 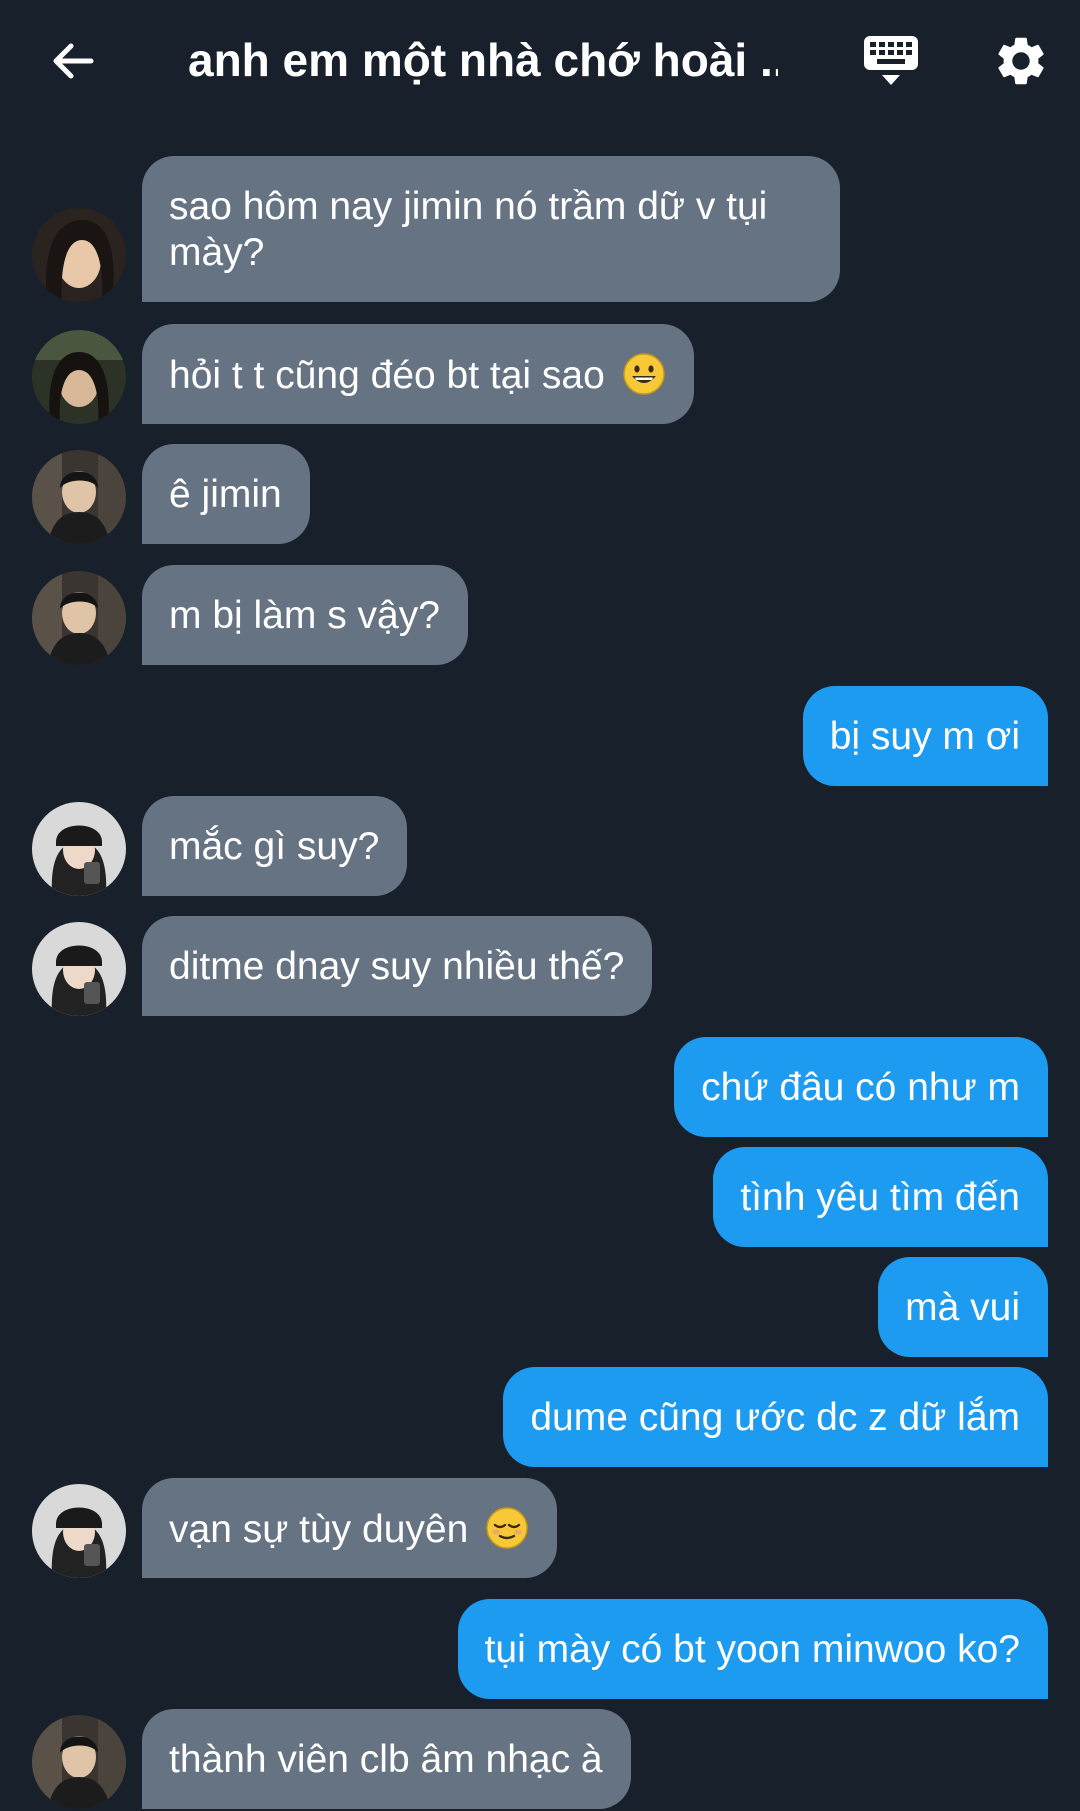 I want to click on message-bubble-outgoing: tình yêu tìm đến, so click(x=880, y=1197).